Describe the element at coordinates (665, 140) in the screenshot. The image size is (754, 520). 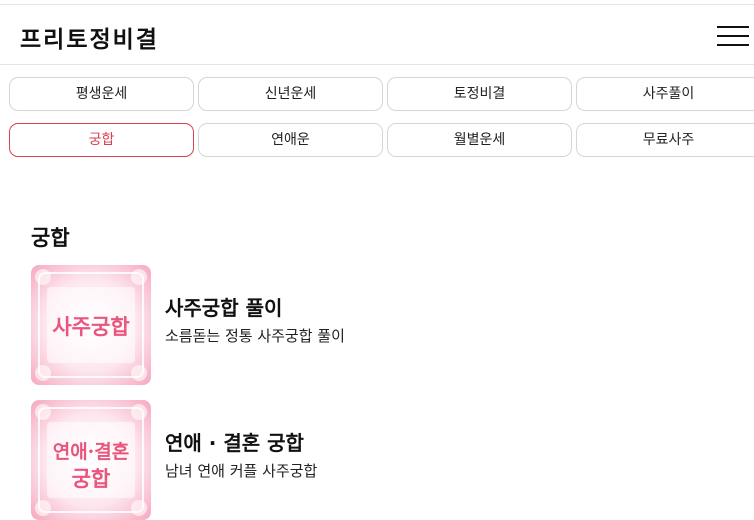
I see `tab-free-saju: 무료사주` at that location.